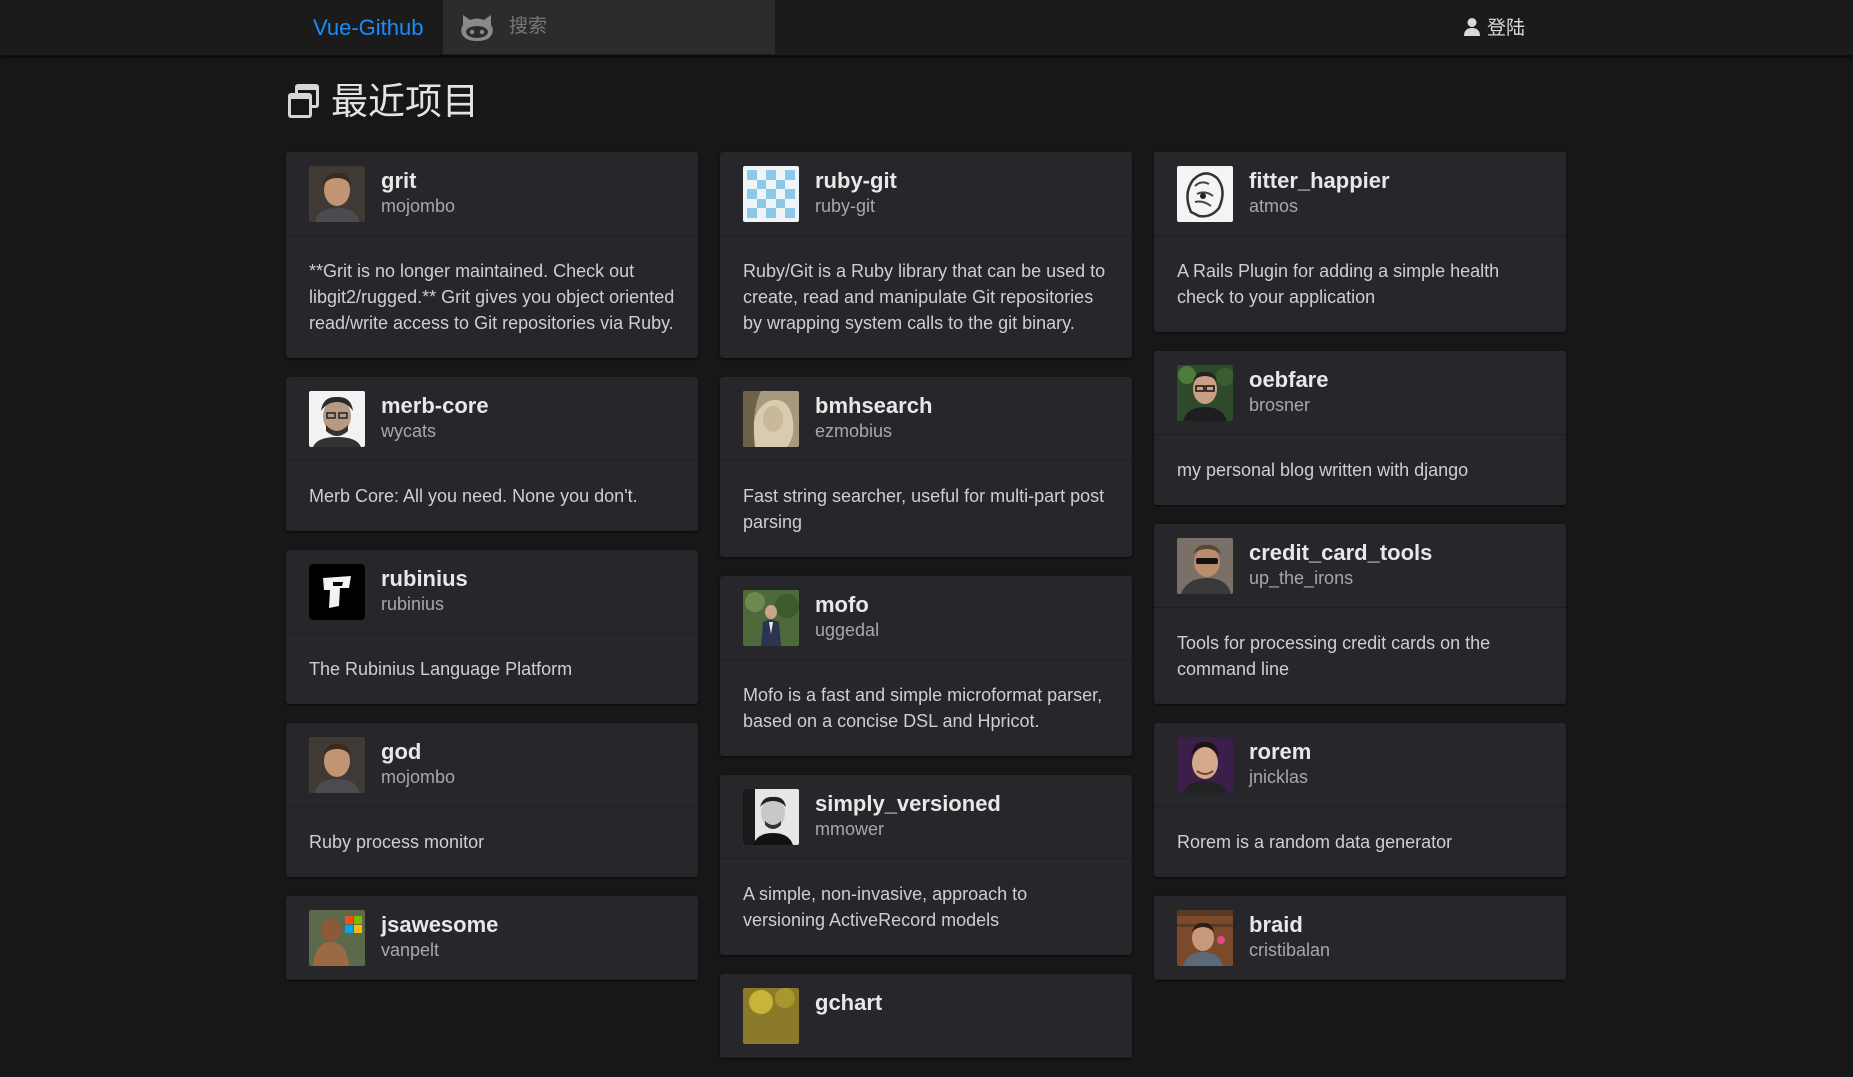 The image size is (1853, 1077). I want to click on repo-name-link: mofo, so click(842, 605).